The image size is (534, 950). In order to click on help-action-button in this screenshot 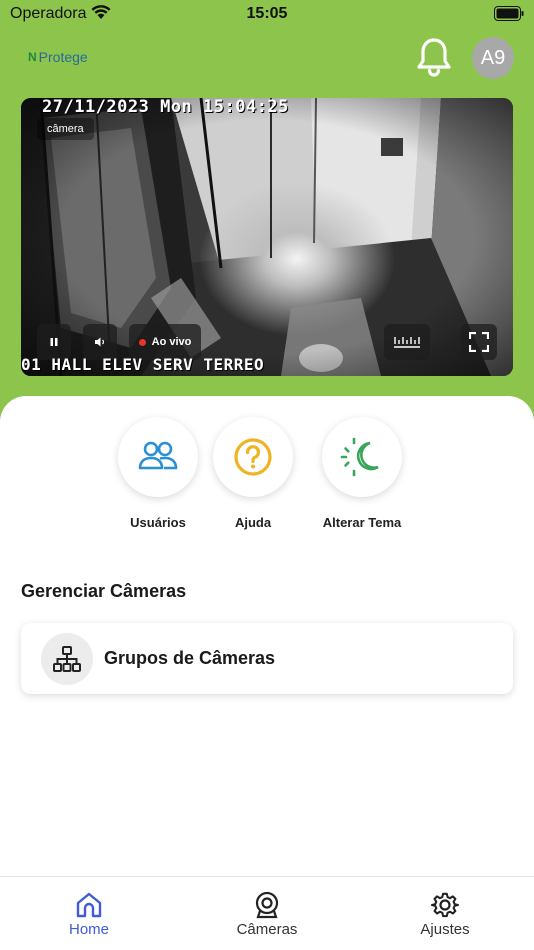, I will do `click(253, 457)`.